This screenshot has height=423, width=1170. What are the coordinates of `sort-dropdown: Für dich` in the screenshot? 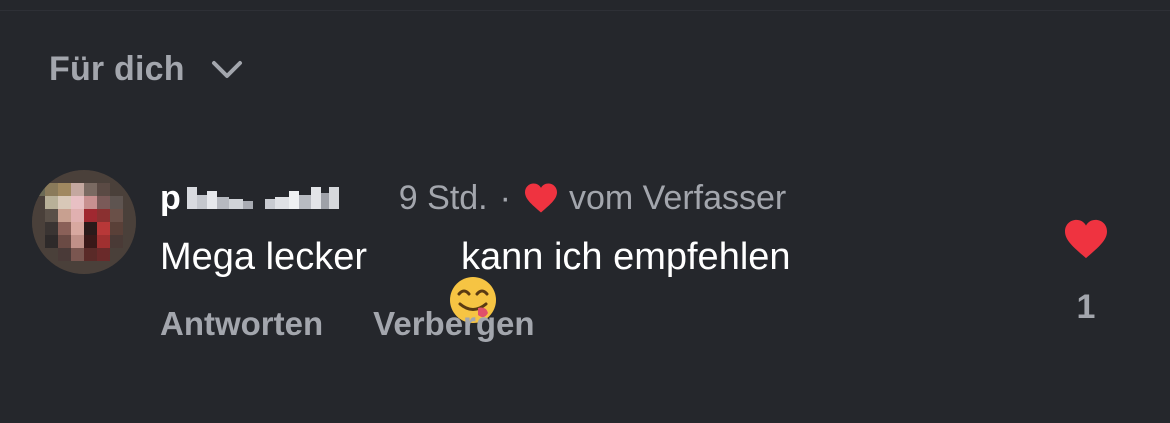 It's located at (146, 69).